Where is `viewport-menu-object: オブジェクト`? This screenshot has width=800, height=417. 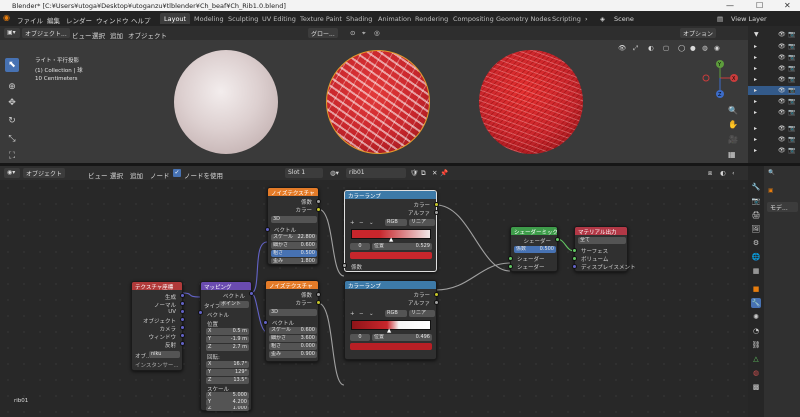 viewport-menu-object: オブジェクト is located at coordinates (147, 35).